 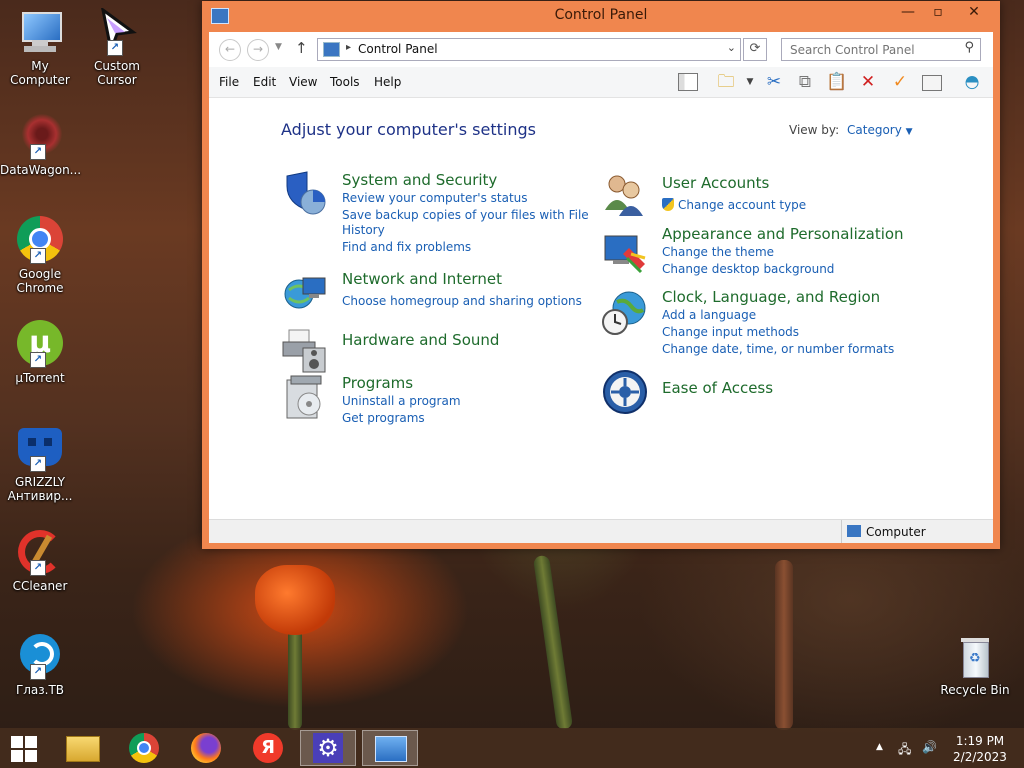 I want to click on link-change-date-time: Change date, time, or number formats, so click(x=778, y=349).